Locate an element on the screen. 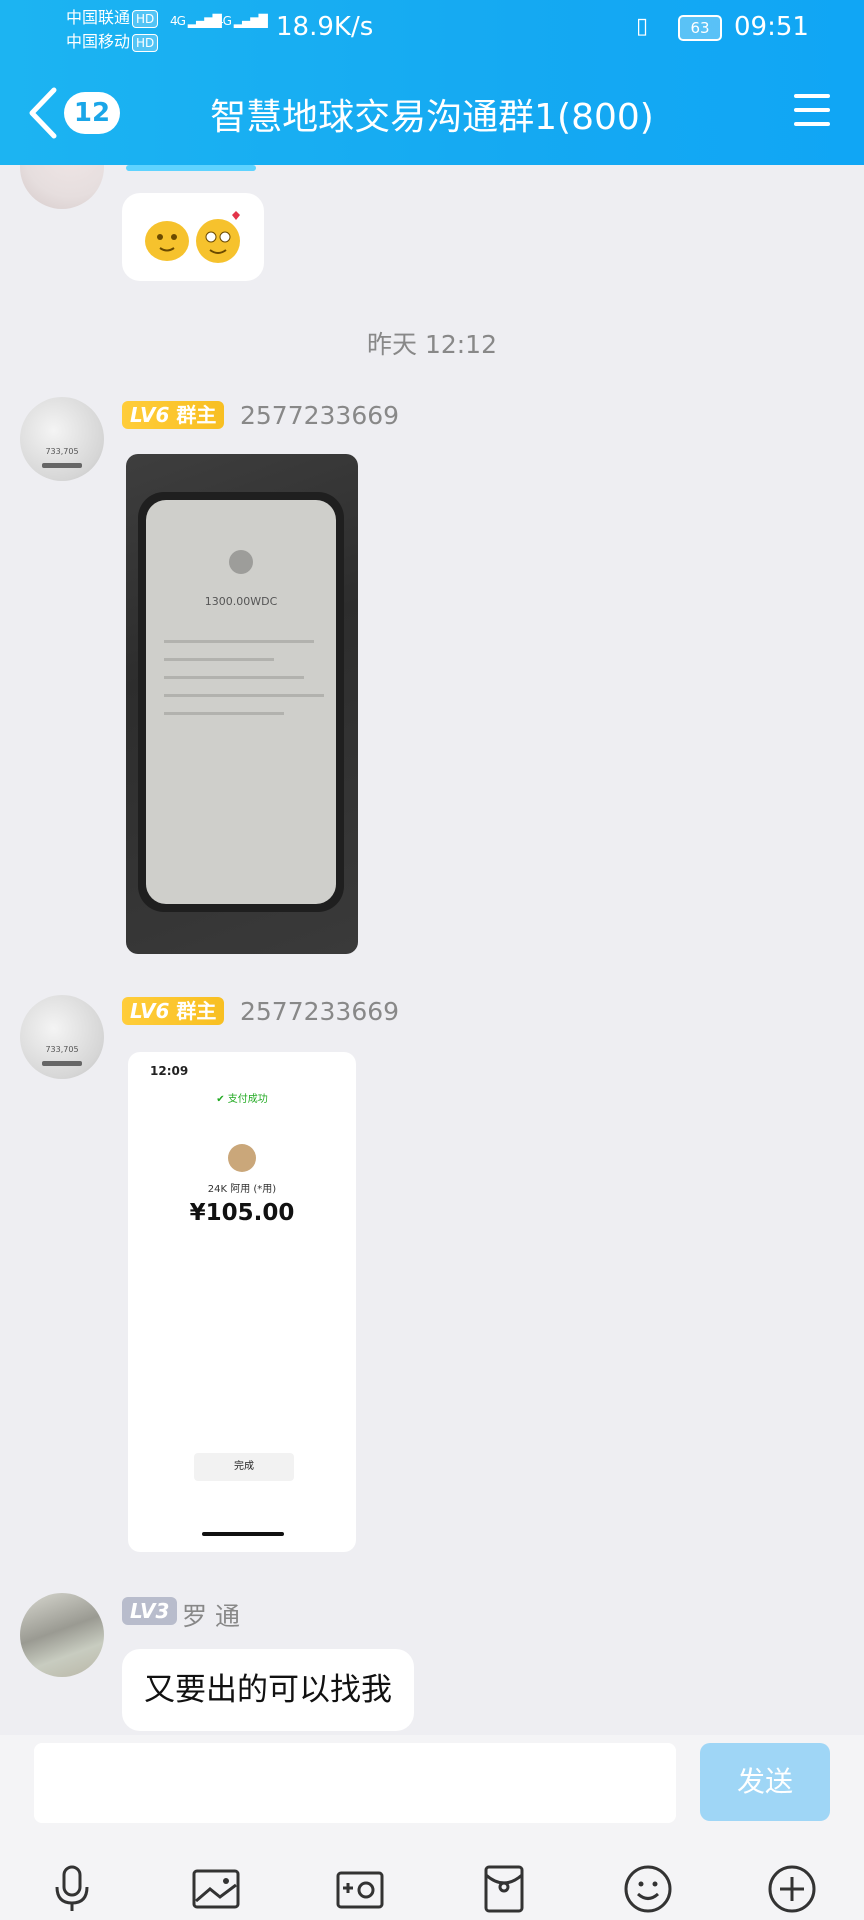 Image resolution: width=864 pixels, height=1920 pixels. network-speed: 18.9K/s is located at coordinates (325, 27).